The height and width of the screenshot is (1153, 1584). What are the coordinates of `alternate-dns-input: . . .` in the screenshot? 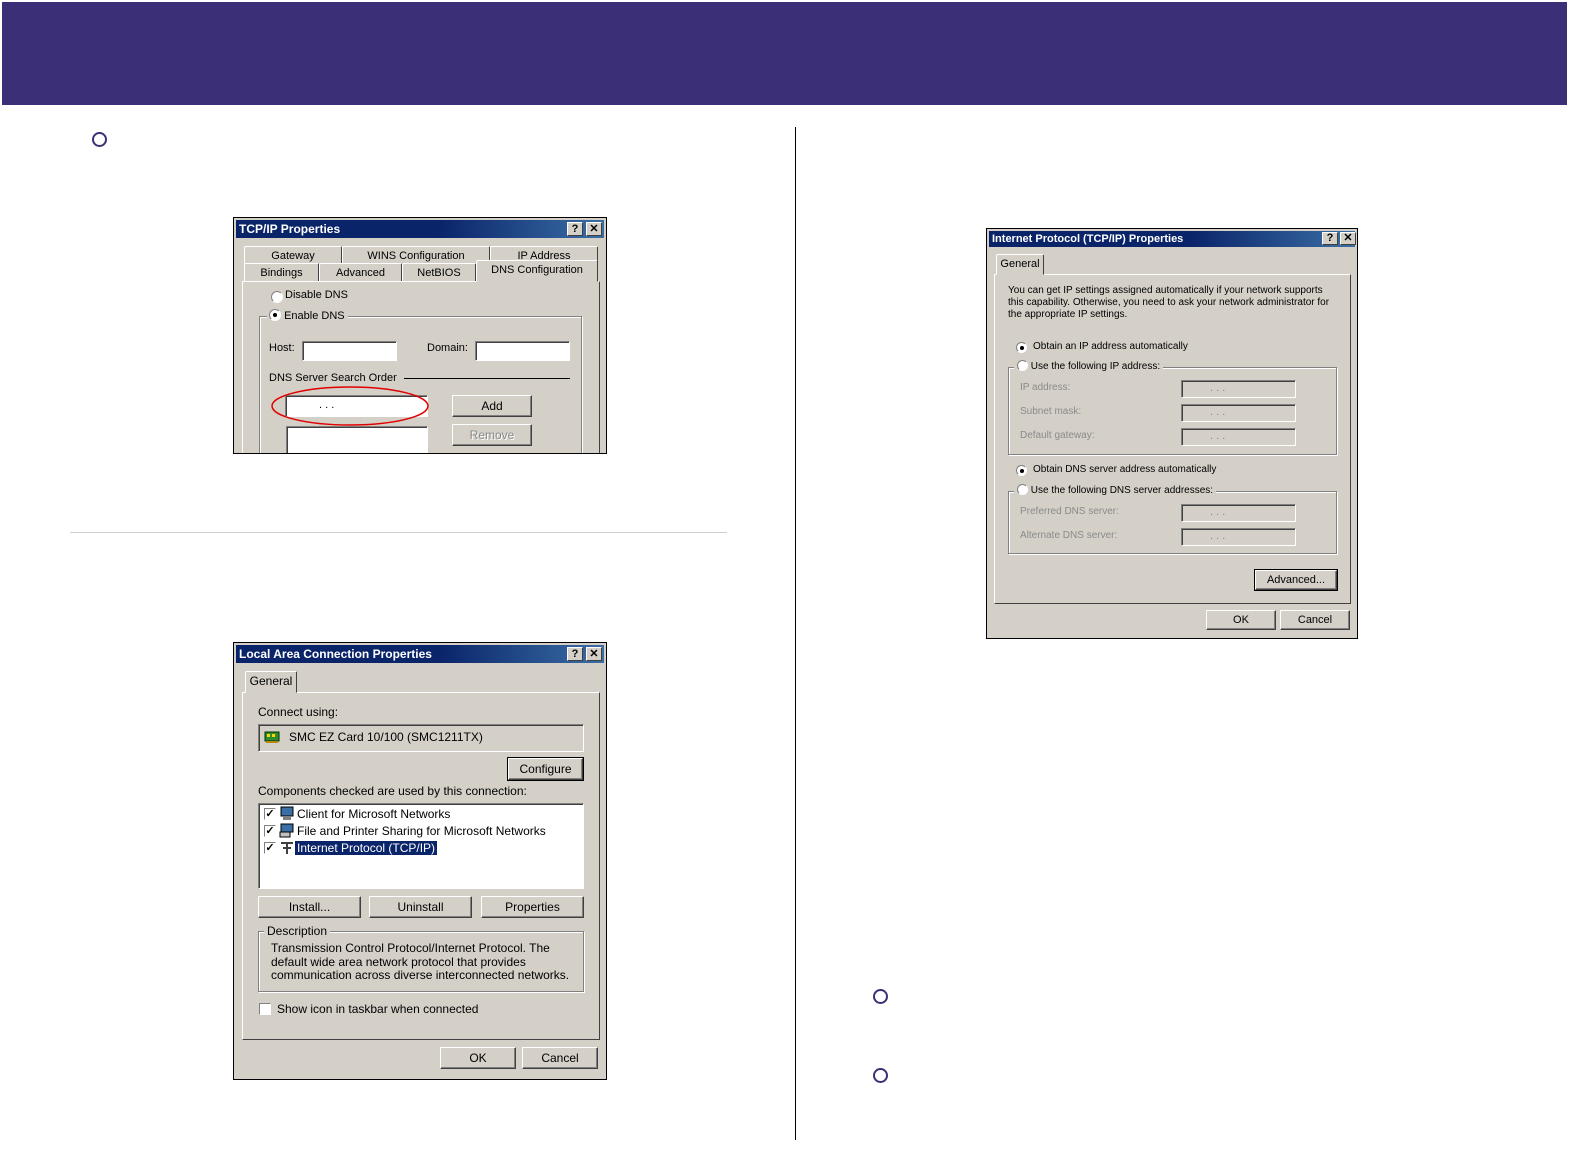 It's located at (1238, 537).